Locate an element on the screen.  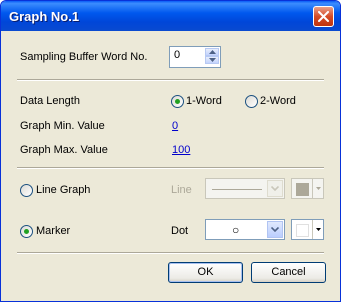
radio-1-word-label: 1-Word is located at coordinates (204, 101).